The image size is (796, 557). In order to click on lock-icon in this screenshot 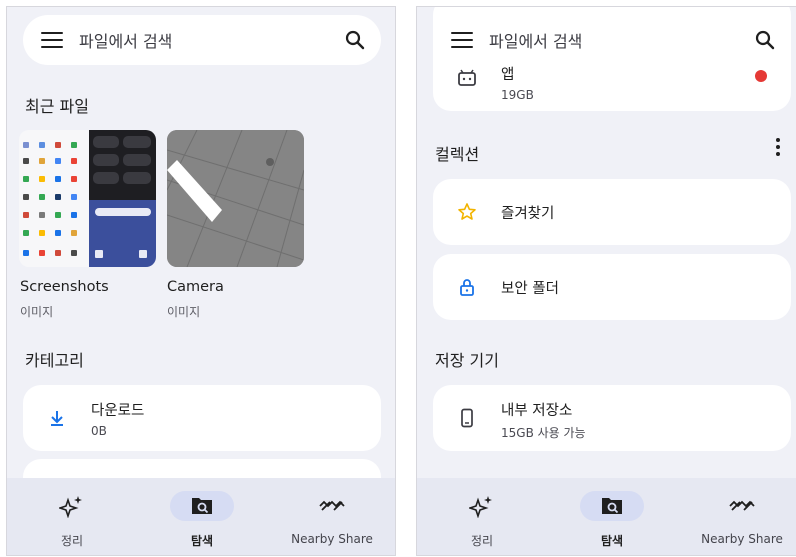, I will do `click(467, 287)`.